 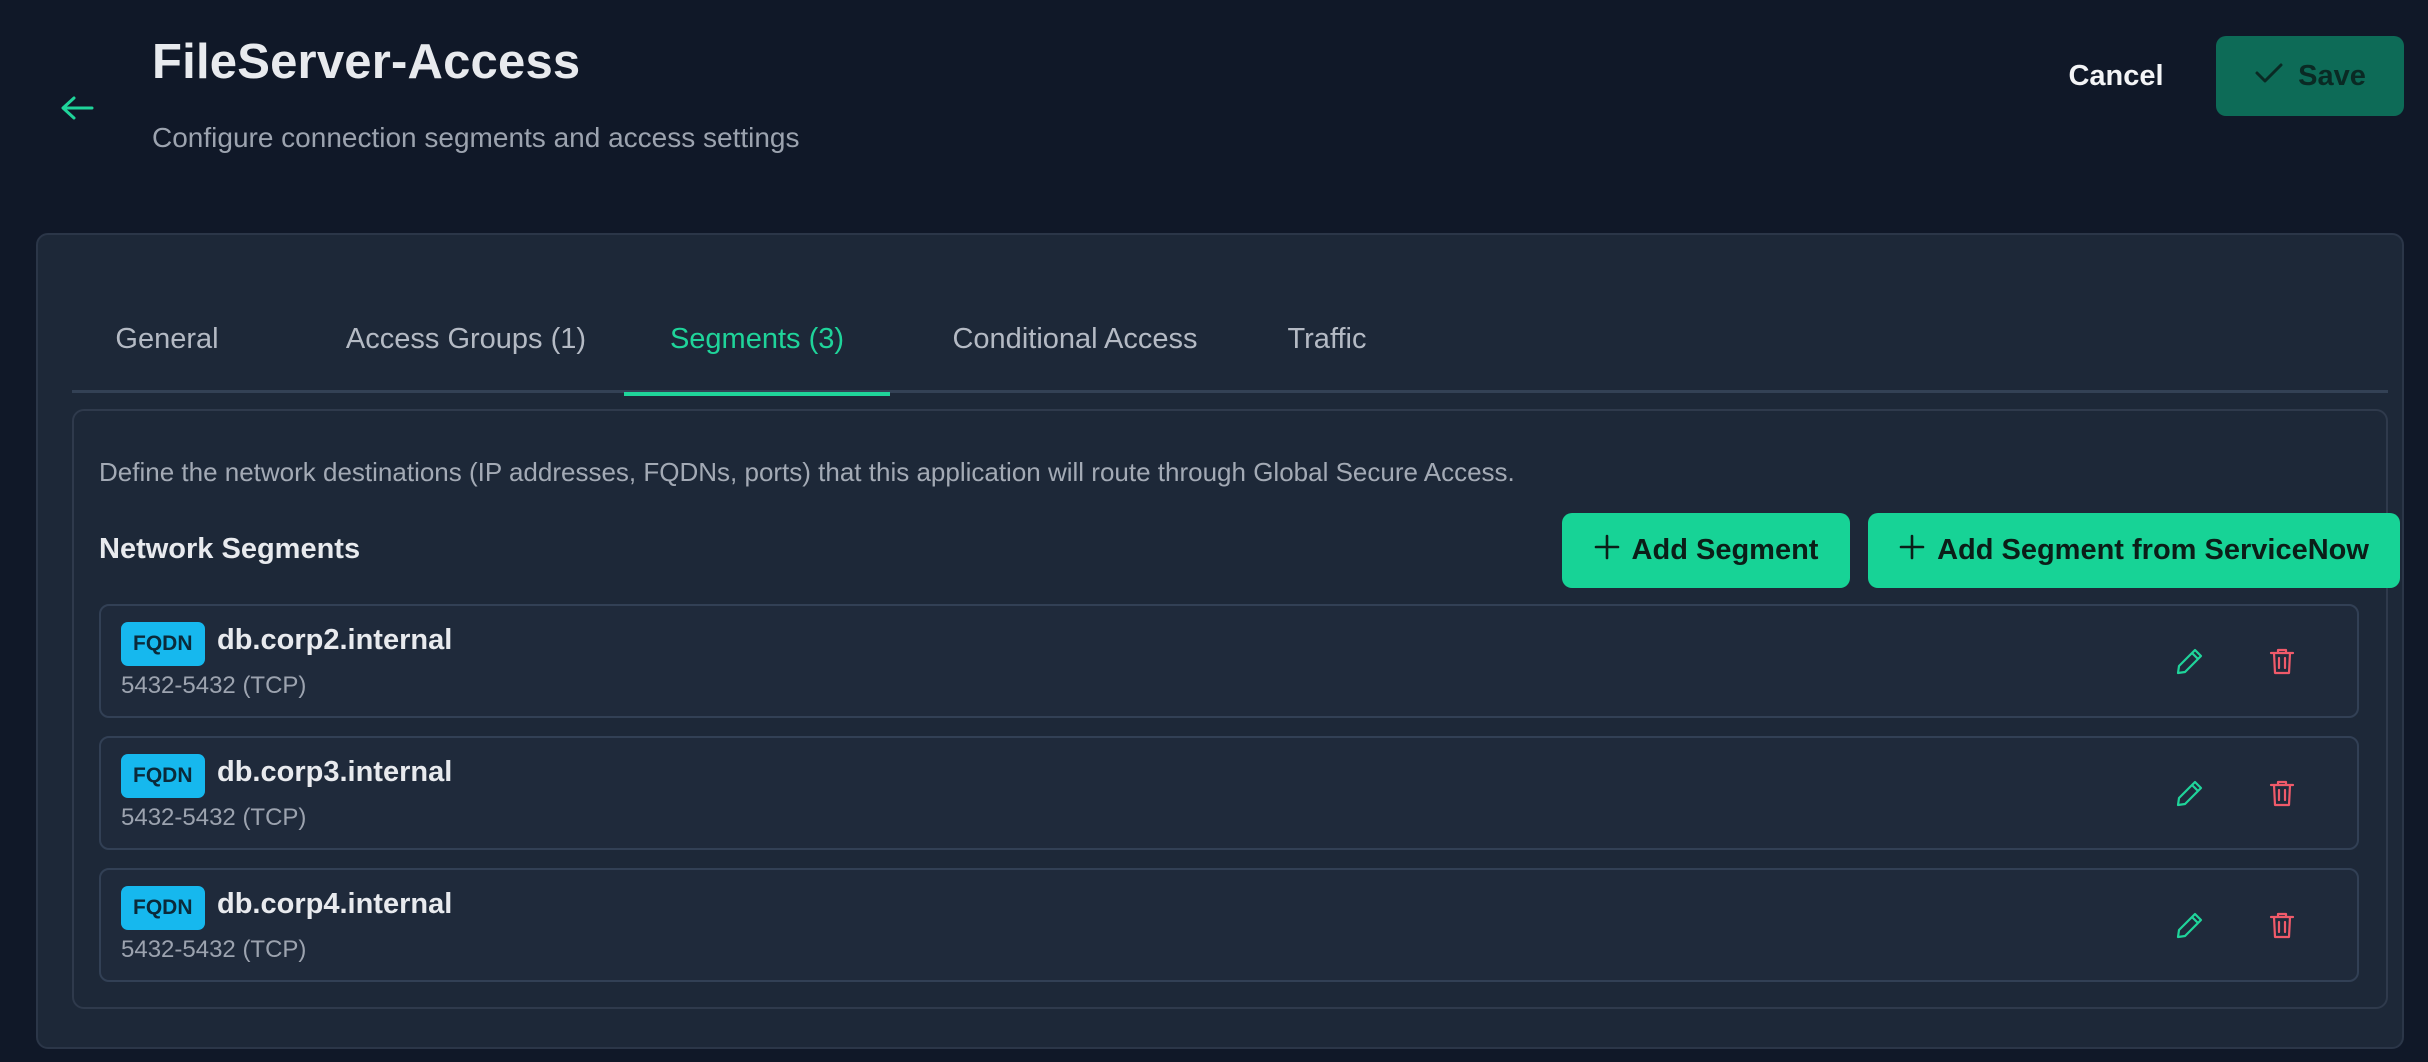 What do you see at coordinates (2116, 76) in the screenshot?
I see `cancel-button: Cancel` at bounding box center [2116, 76].